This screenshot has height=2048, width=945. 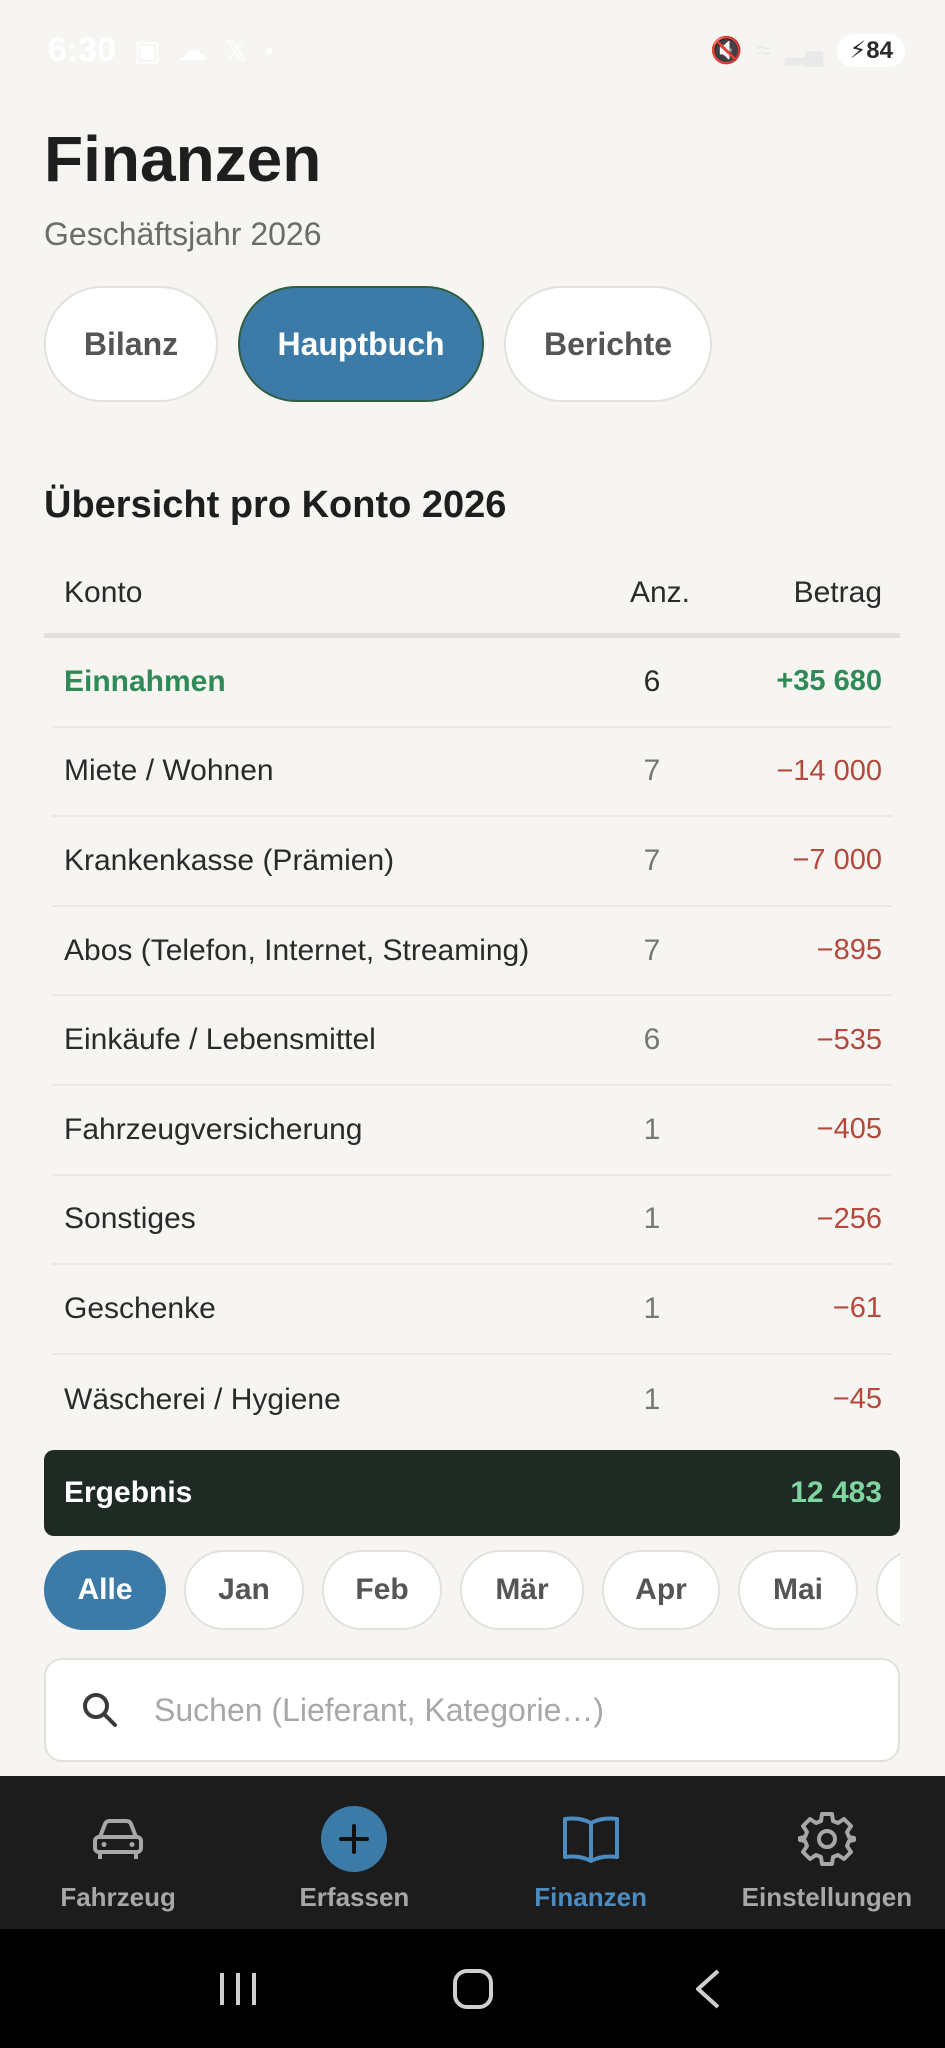 What do you see at coordinates (472, 595) in the screenshot?
I see `table-header: Konto Anz. Betrag` at bounding box center [472, 595].